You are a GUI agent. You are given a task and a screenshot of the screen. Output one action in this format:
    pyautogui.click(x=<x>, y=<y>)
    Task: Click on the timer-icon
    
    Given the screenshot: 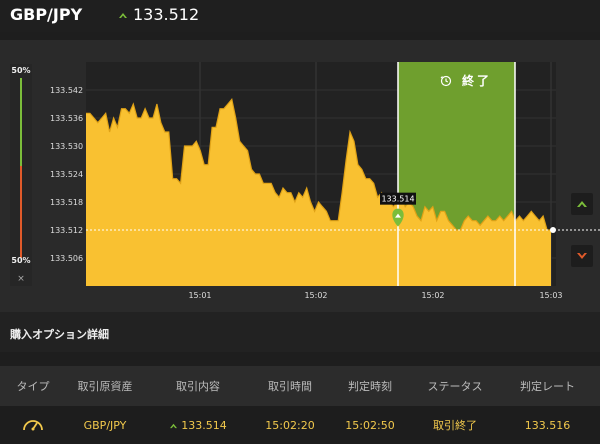 What is the action you would take?
    pyautogui.click(x=446, y=80)
    